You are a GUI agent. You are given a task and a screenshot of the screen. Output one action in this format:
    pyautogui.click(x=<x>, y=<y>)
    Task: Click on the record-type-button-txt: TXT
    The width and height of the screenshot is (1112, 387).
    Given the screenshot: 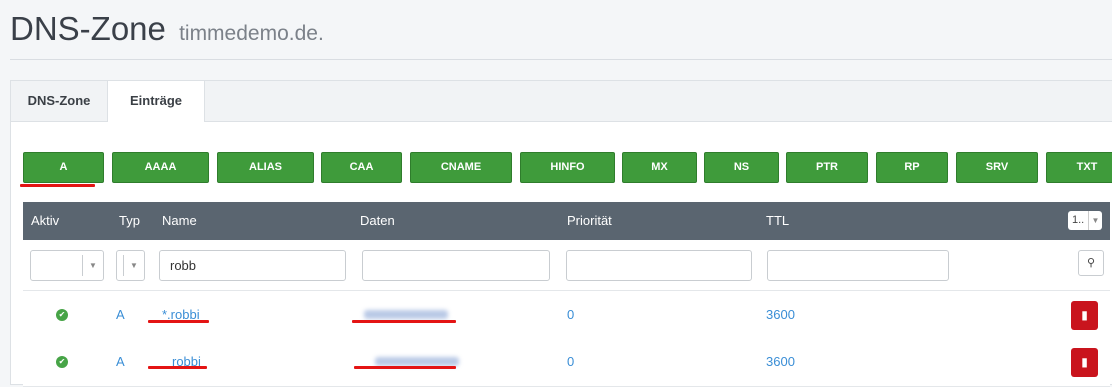 What is the action you would take?
    pyautogui.click(x=1079, y=167)
    